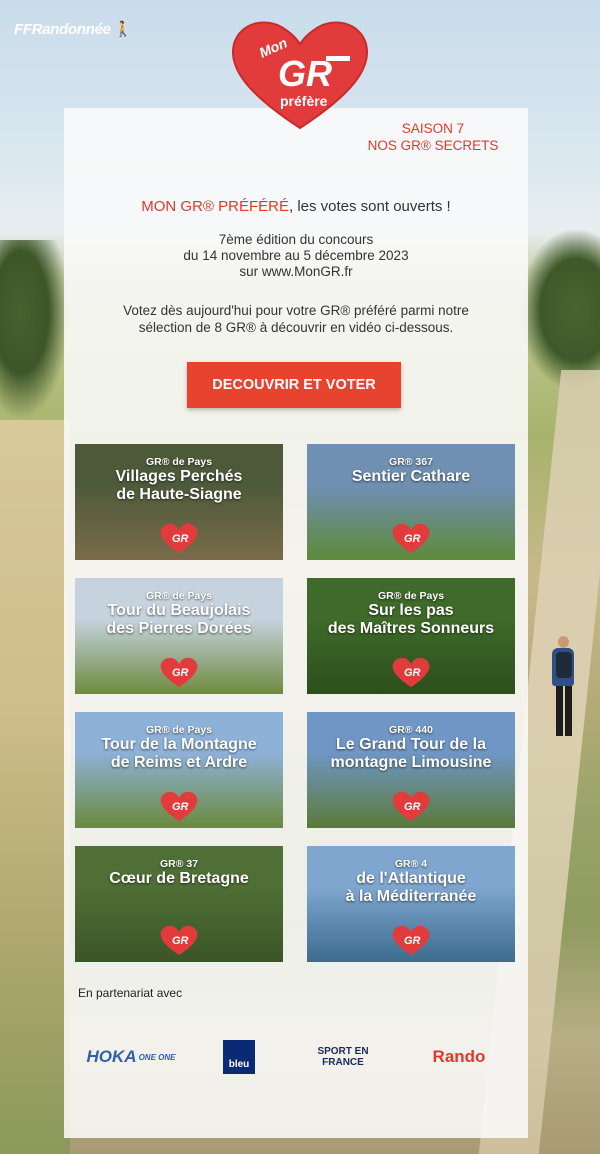 The image size is (600, 1154). What do you see at coordinates (294, 385) in the screenshot?
I see `discover-and-vote-button: DECOUVRIR ET VOTER` at bounding box center [294, 385].